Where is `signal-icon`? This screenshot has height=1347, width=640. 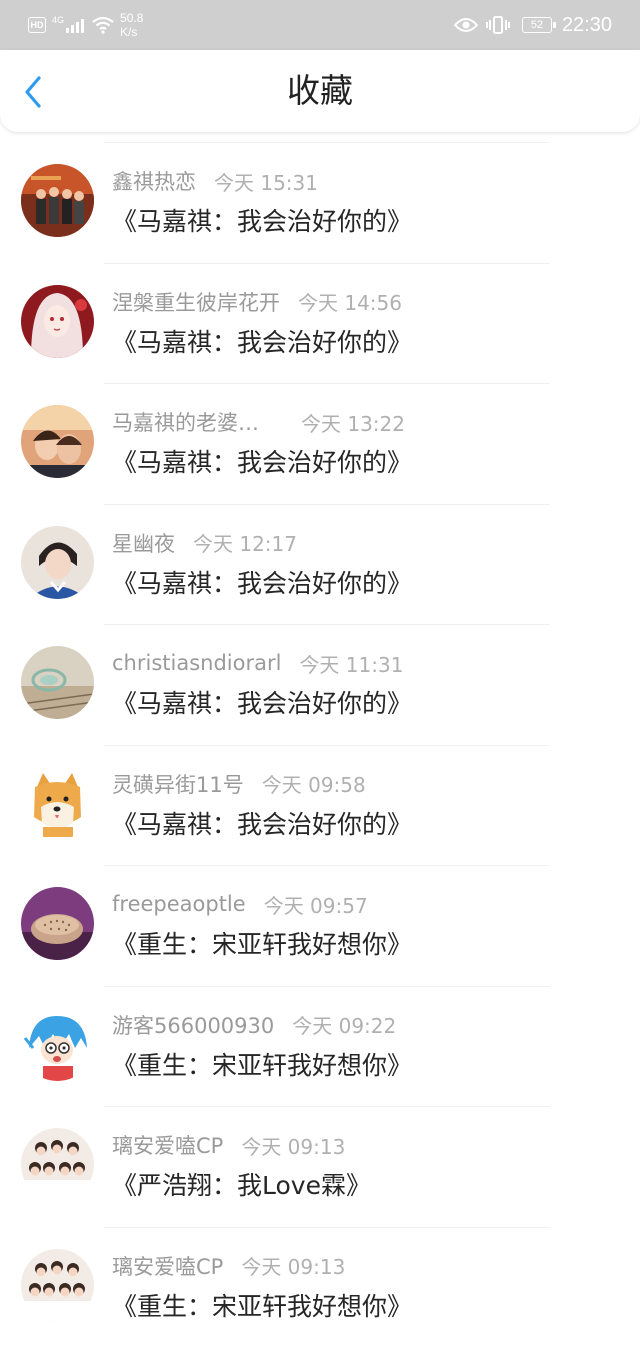
signal-icon is located at coordinates (76, 25).